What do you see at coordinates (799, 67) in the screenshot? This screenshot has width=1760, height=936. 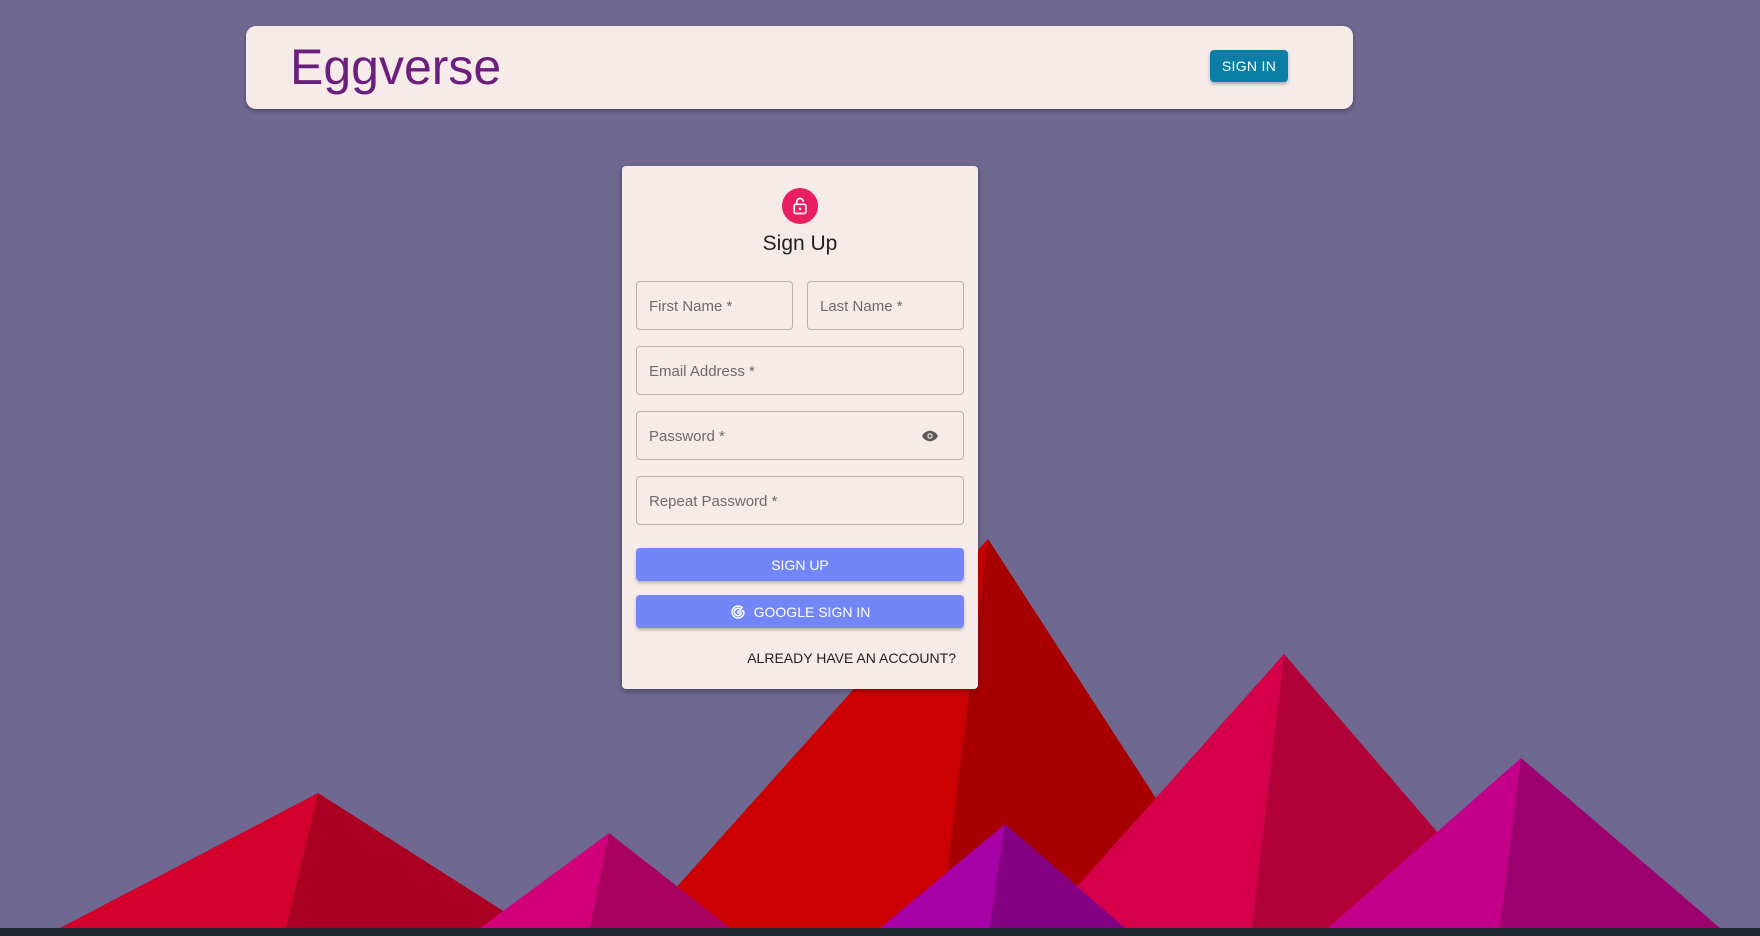 I see `app-header: Eggverse SIGN IN` at bounding box center [799, 67].